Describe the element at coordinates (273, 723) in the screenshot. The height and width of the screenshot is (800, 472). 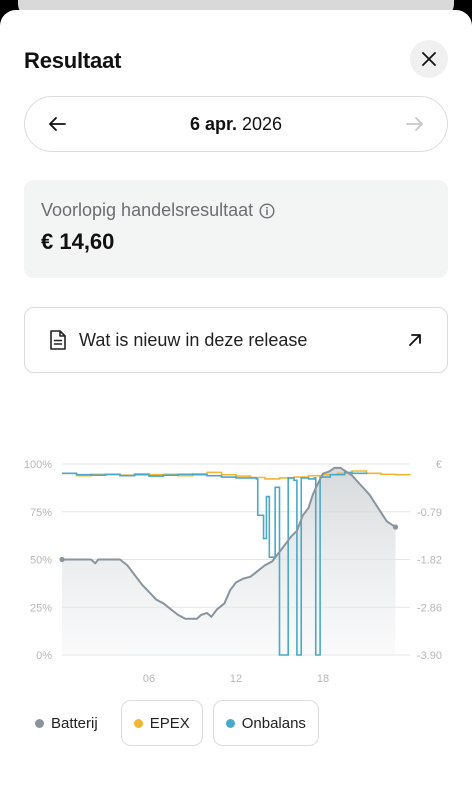
I see `legend-label-onbalans: Onbalans` at that location.